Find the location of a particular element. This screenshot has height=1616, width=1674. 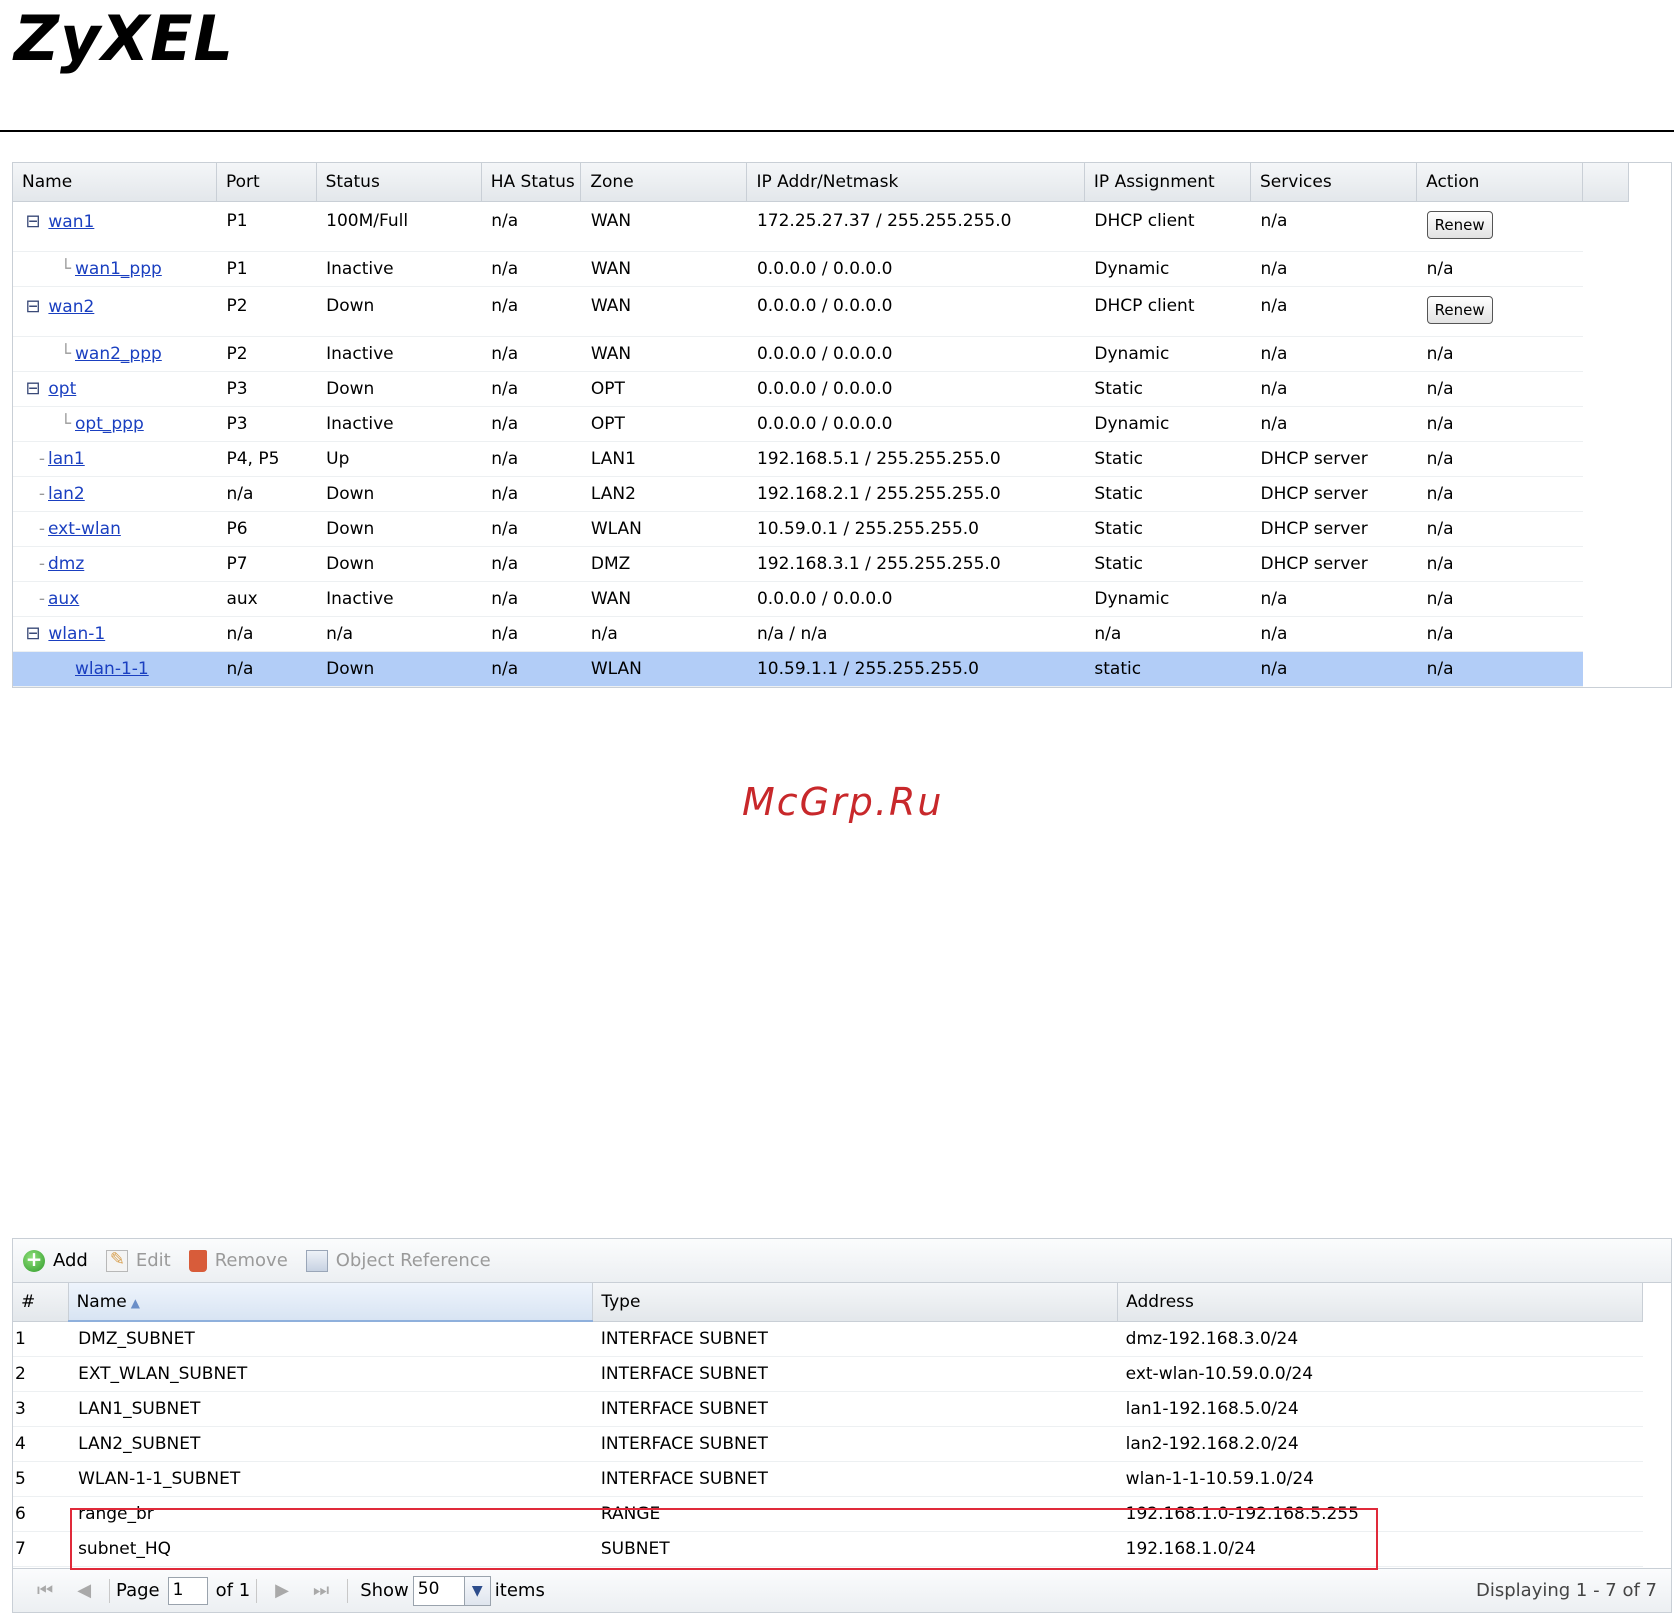

chevron-down-icon: ▼ is located at coordinates (477, 1590).